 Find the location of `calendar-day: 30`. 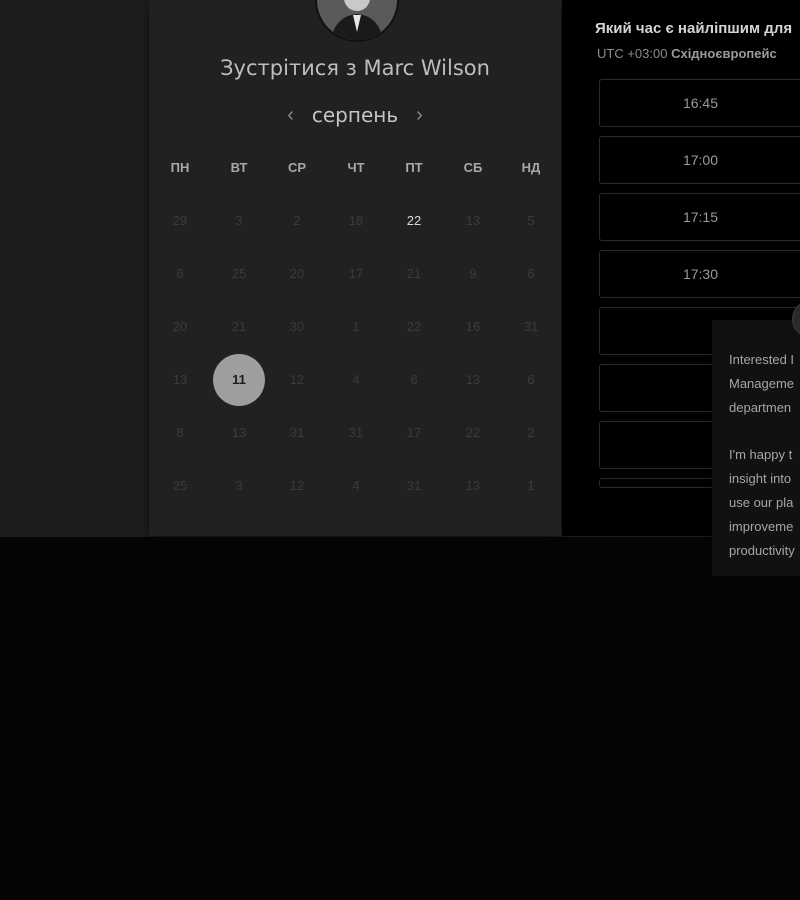

calendar-day: 30 is located at coordinates (297, 327).